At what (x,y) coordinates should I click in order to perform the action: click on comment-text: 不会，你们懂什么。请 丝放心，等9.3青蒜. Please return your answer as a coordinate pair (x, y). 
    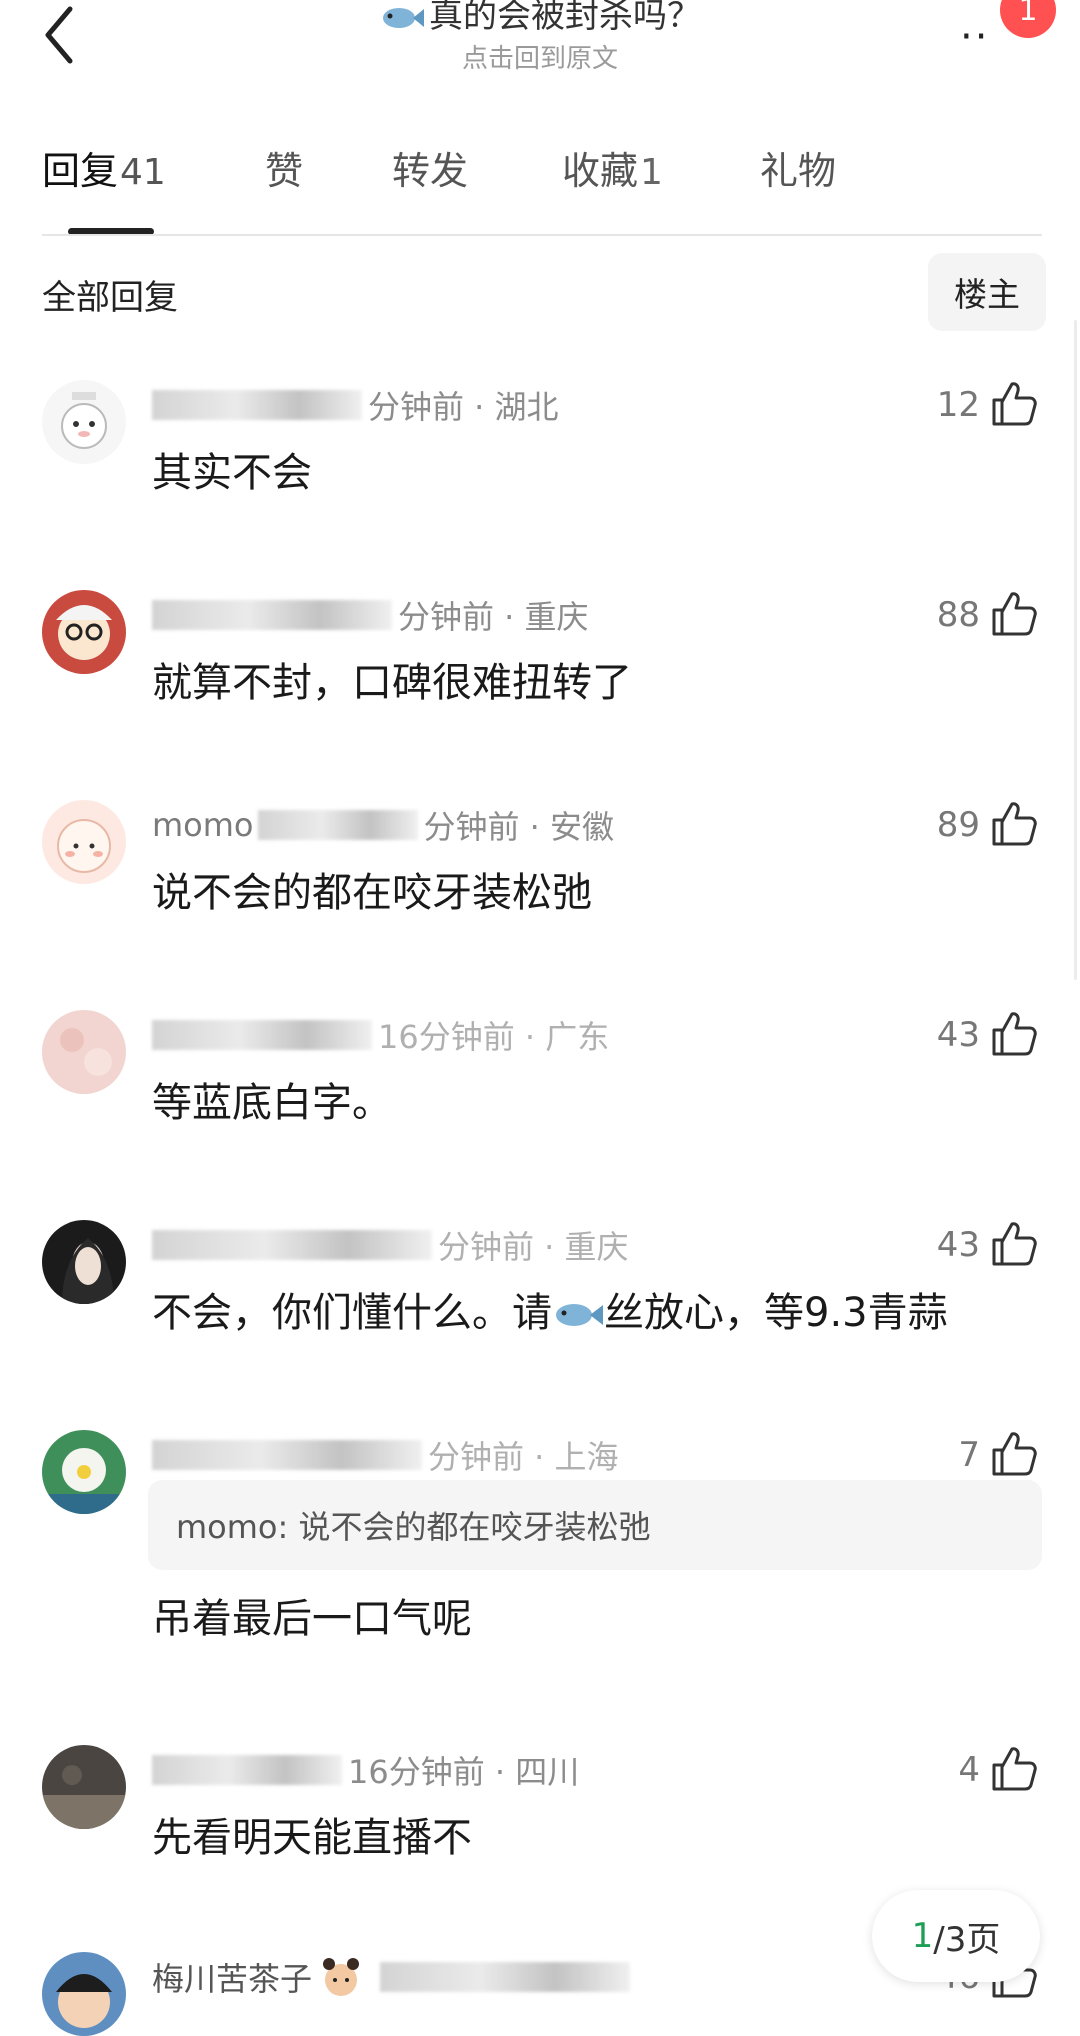
    Looking at the image, I should click on (550, 1309).